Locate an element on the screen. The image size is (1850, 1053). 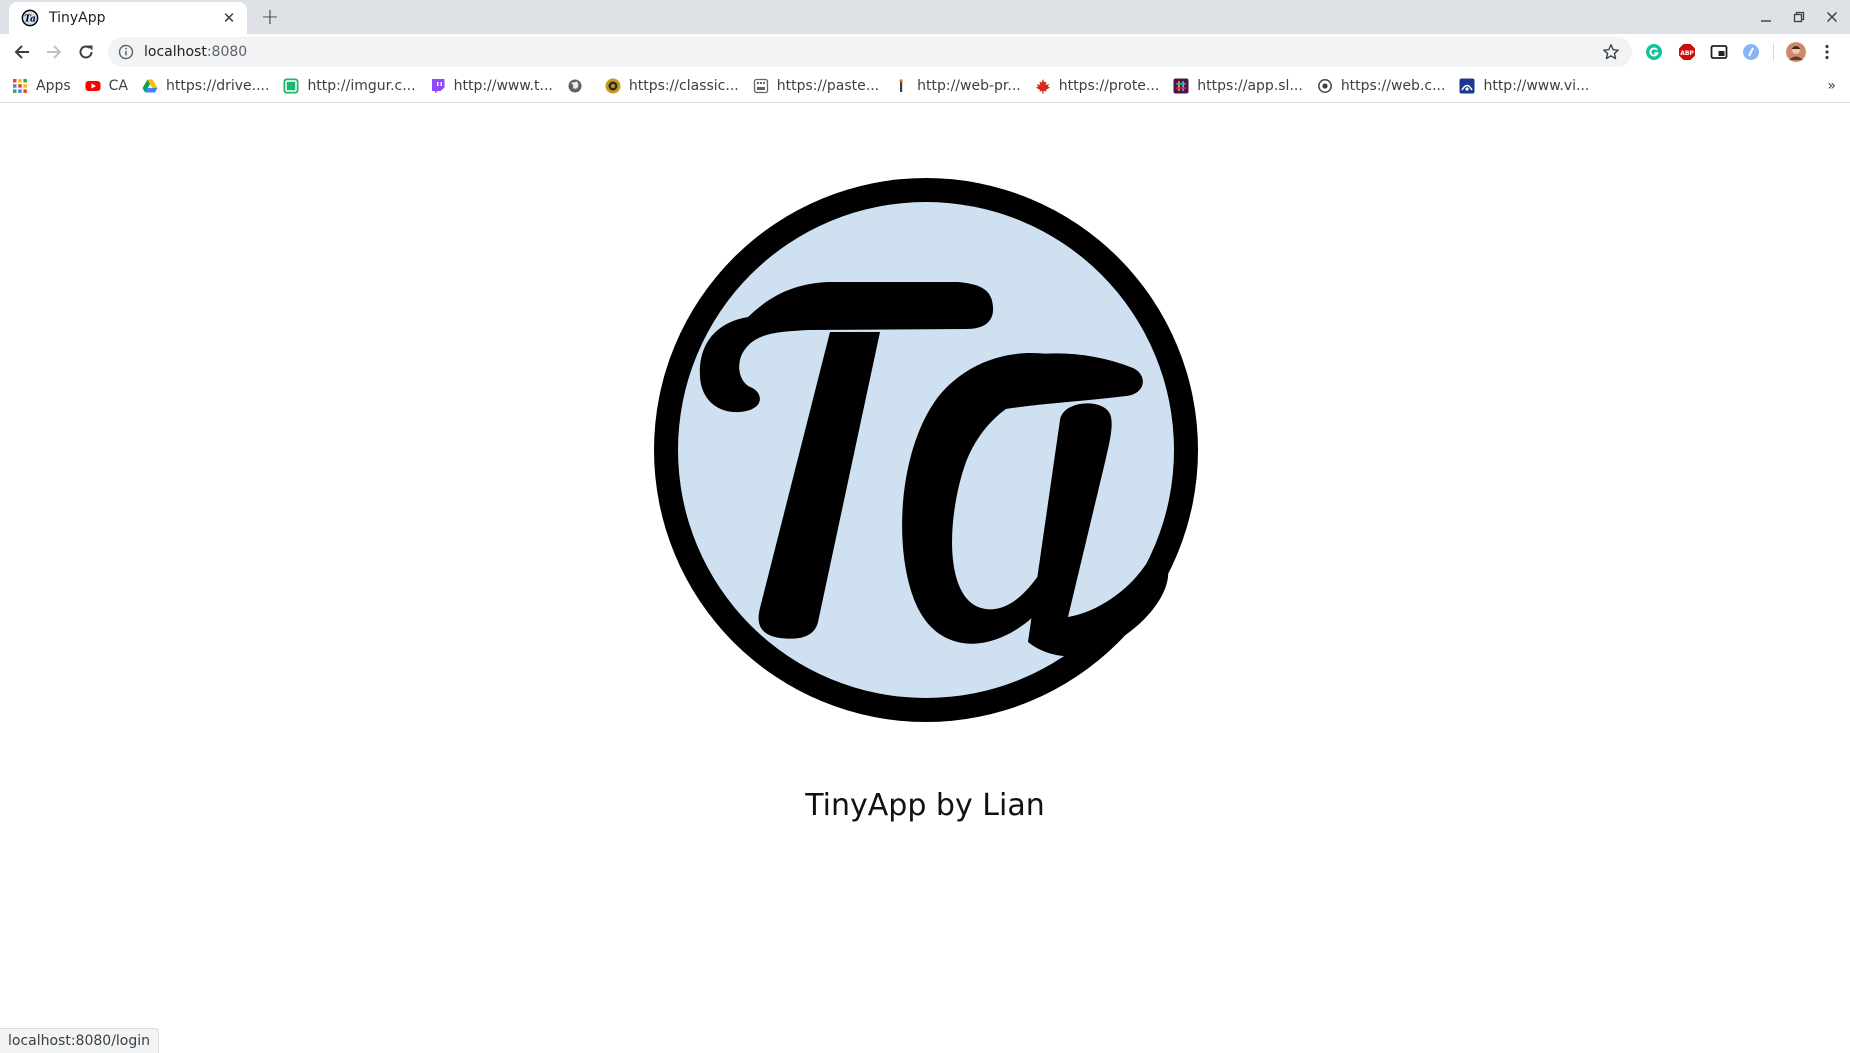
web-pr-icon is located at coordinates (901, 85).